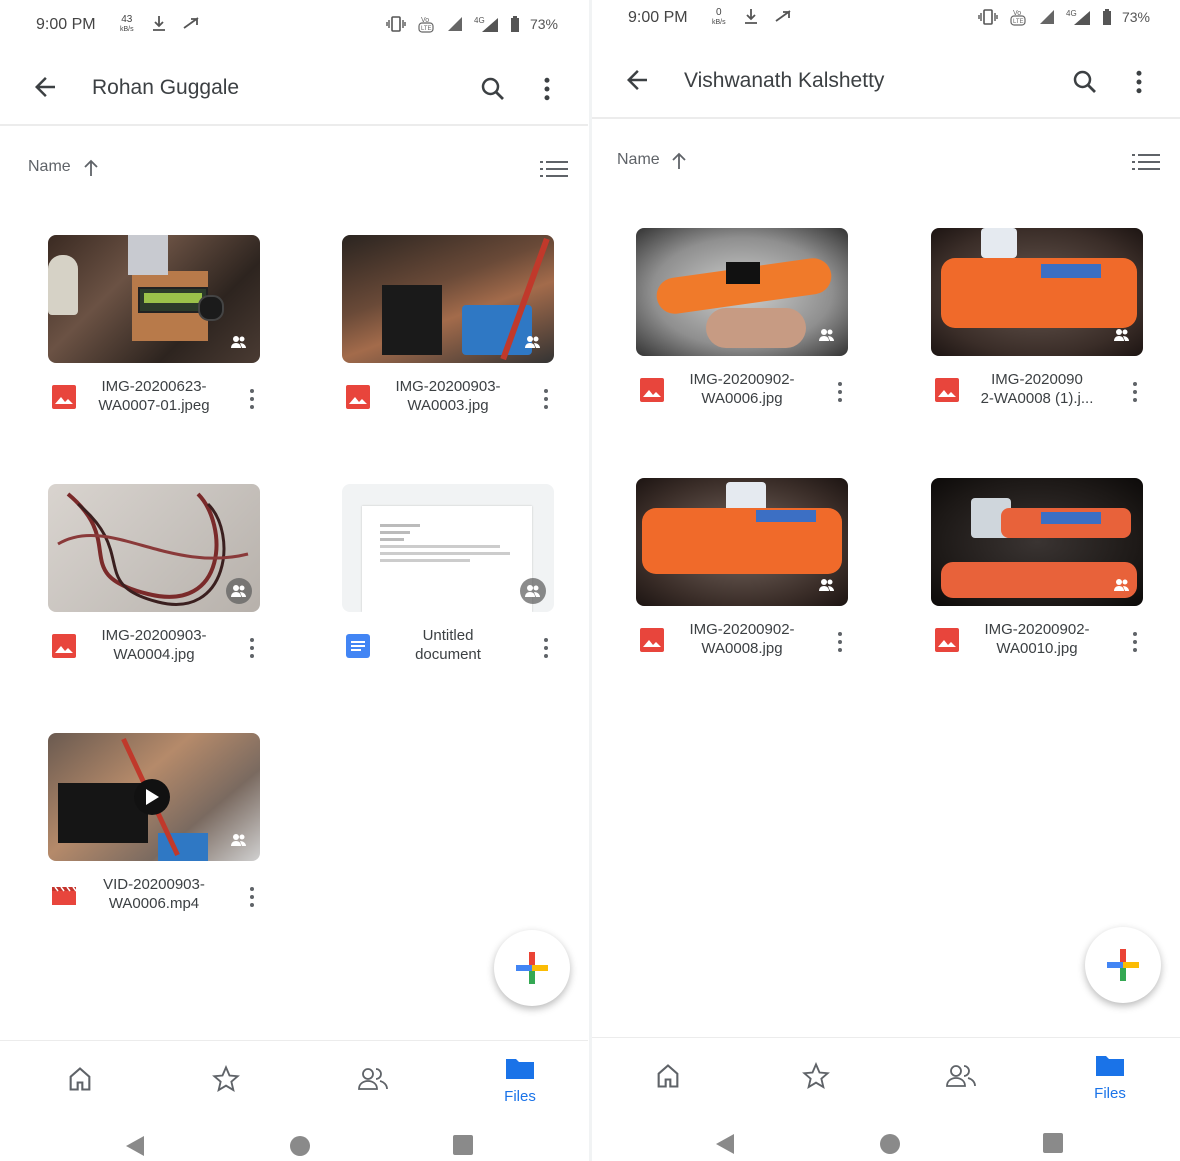 The image size is (1180, 1161). I want to click on network-speed-unit: kB/s, so click(719, 22).